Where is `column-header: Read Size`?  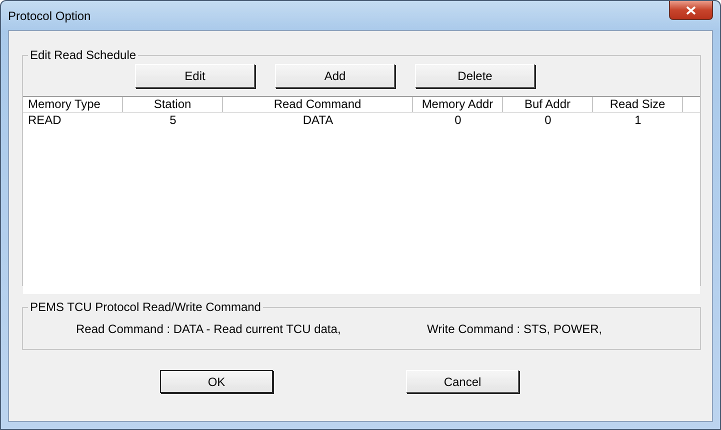
column-header: Read Size is located at coordinates (638, 104).